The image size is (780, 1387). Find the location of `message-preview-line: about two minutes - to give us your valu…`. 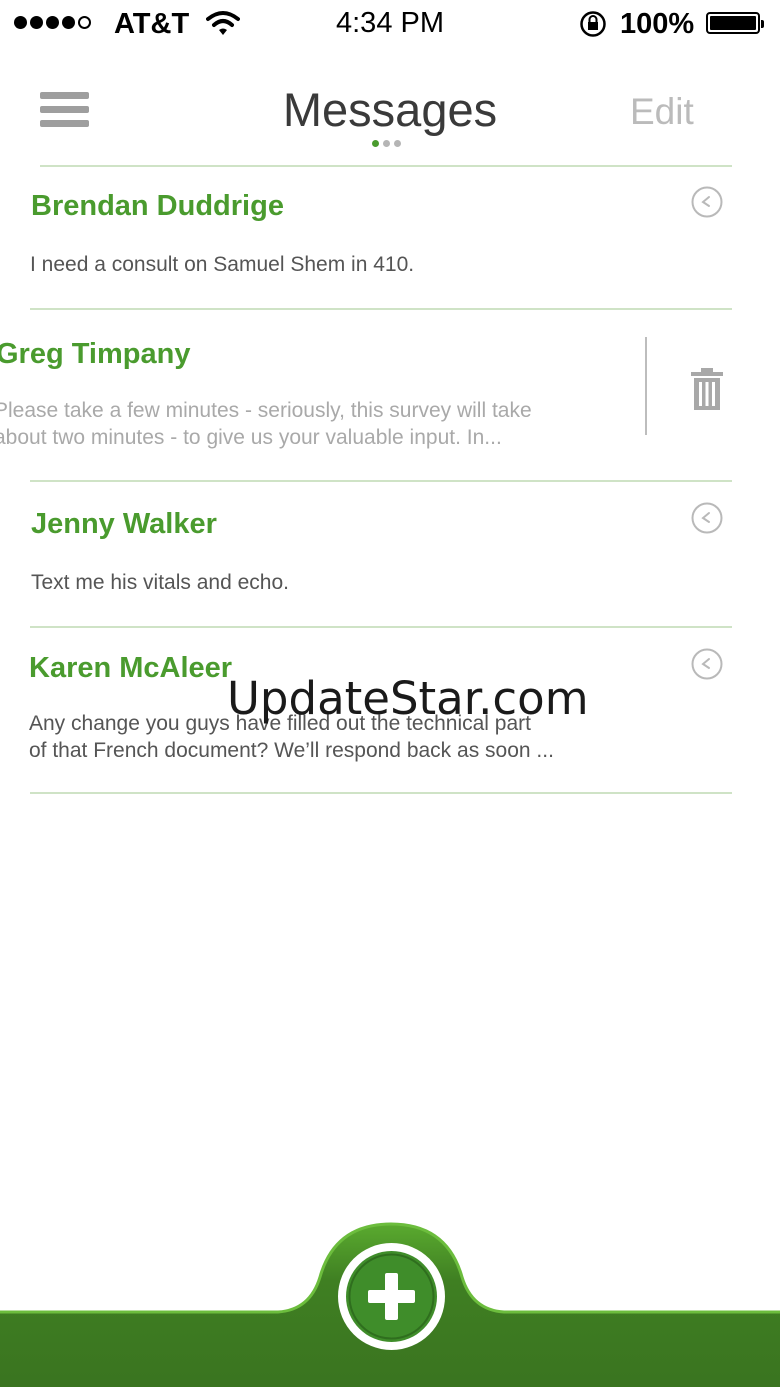

message-preview-line: about two minutes - to give us your valu… is located at coordinates (251, 437).